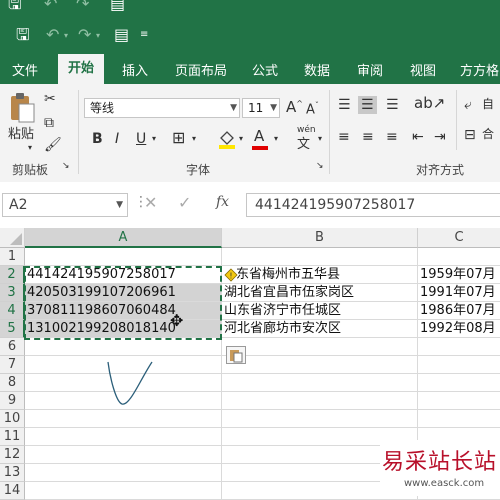  I want to click on customize-qat-icon: ≡, so click(144, 35).